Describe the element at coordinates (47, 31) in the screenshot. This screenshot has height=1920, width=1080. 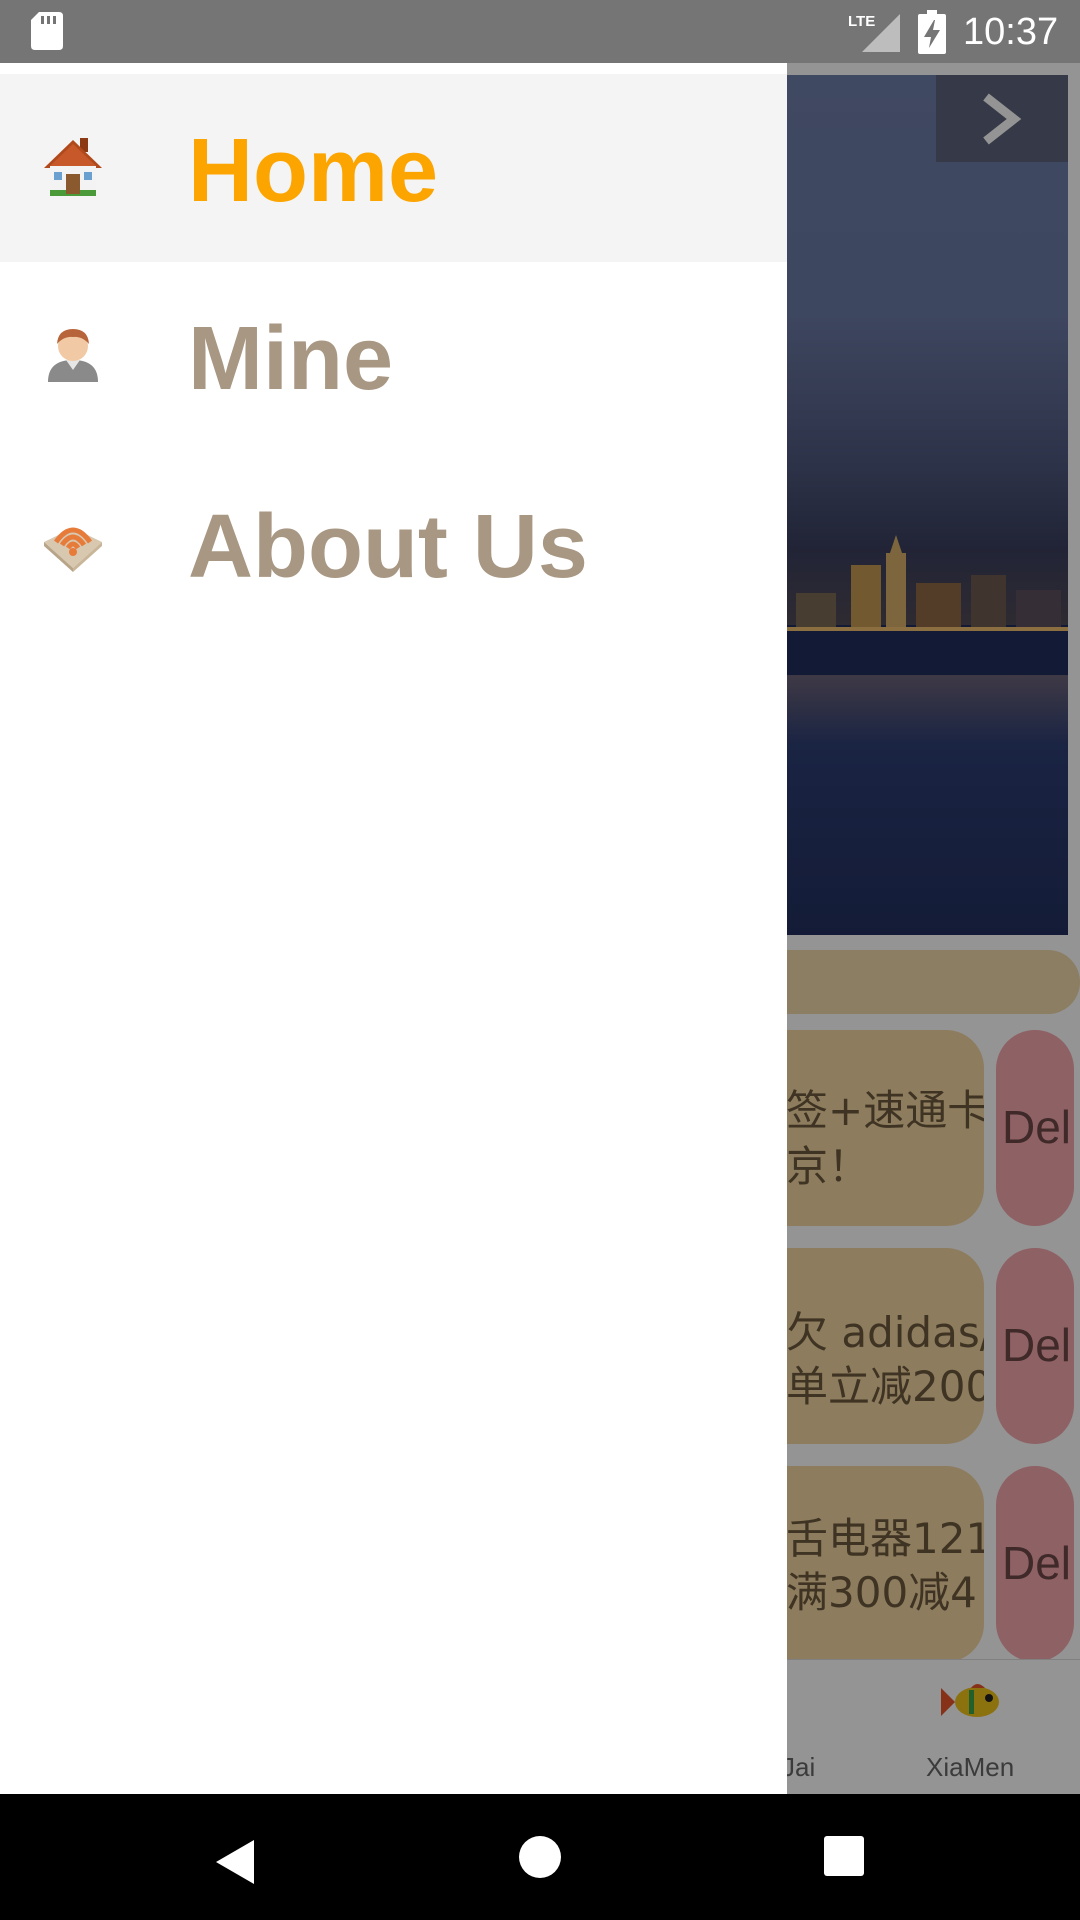
I see `sd-card-icon` at that location.